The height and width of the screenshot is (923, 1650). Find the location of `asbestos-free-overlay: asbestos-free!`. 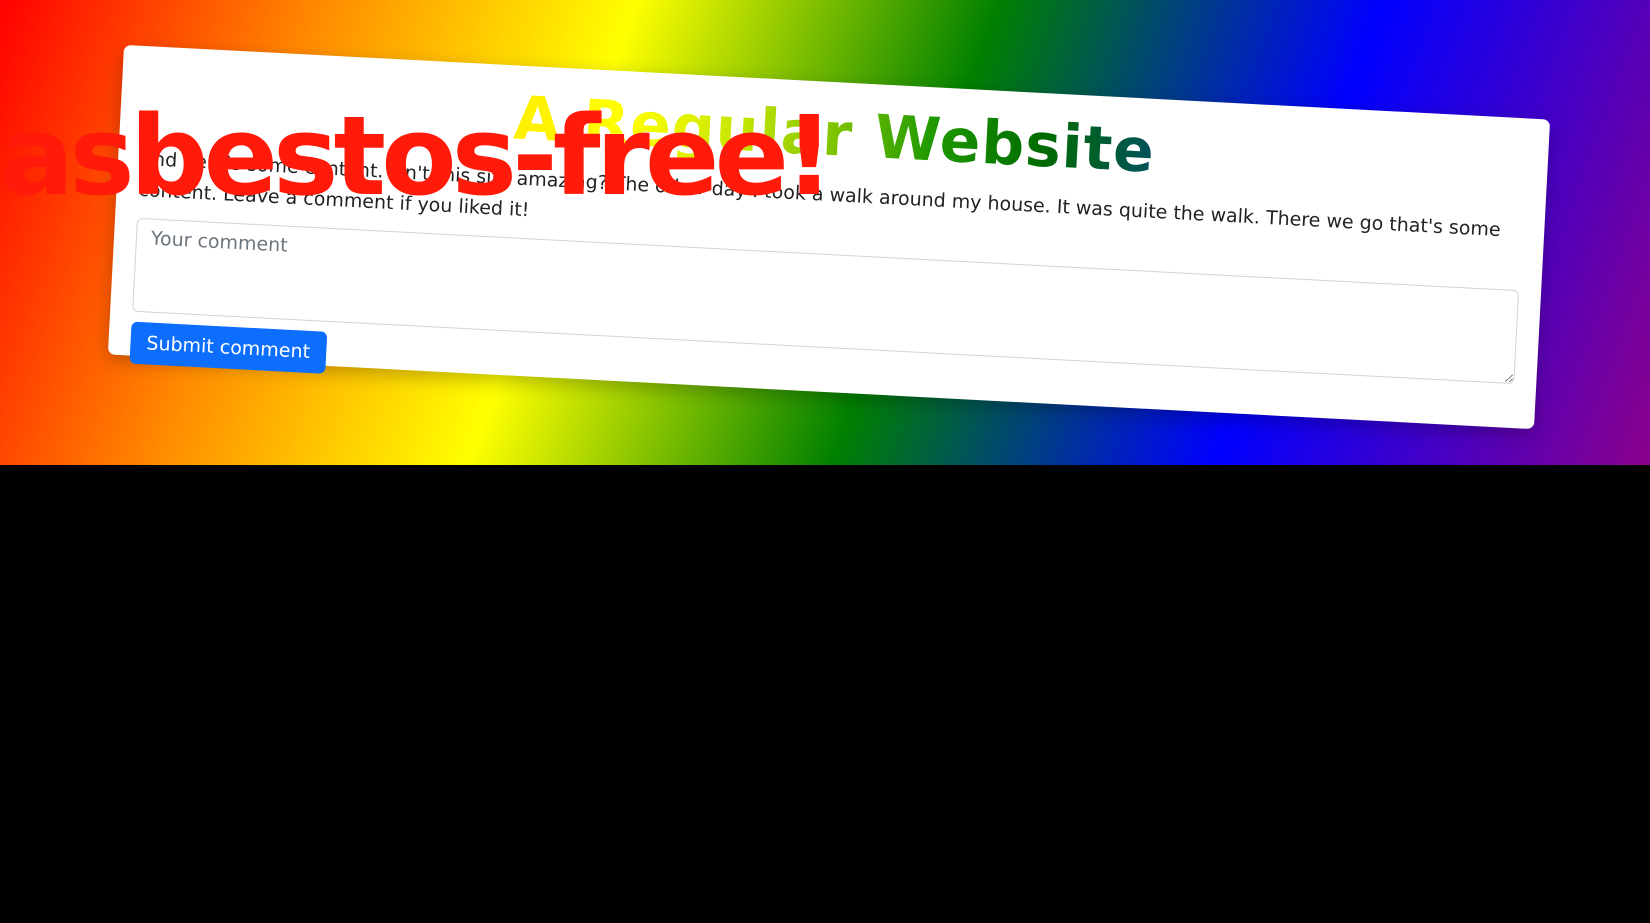

asbestos-free-overlay: asbestos-free! is located at coordinates (417, 156).